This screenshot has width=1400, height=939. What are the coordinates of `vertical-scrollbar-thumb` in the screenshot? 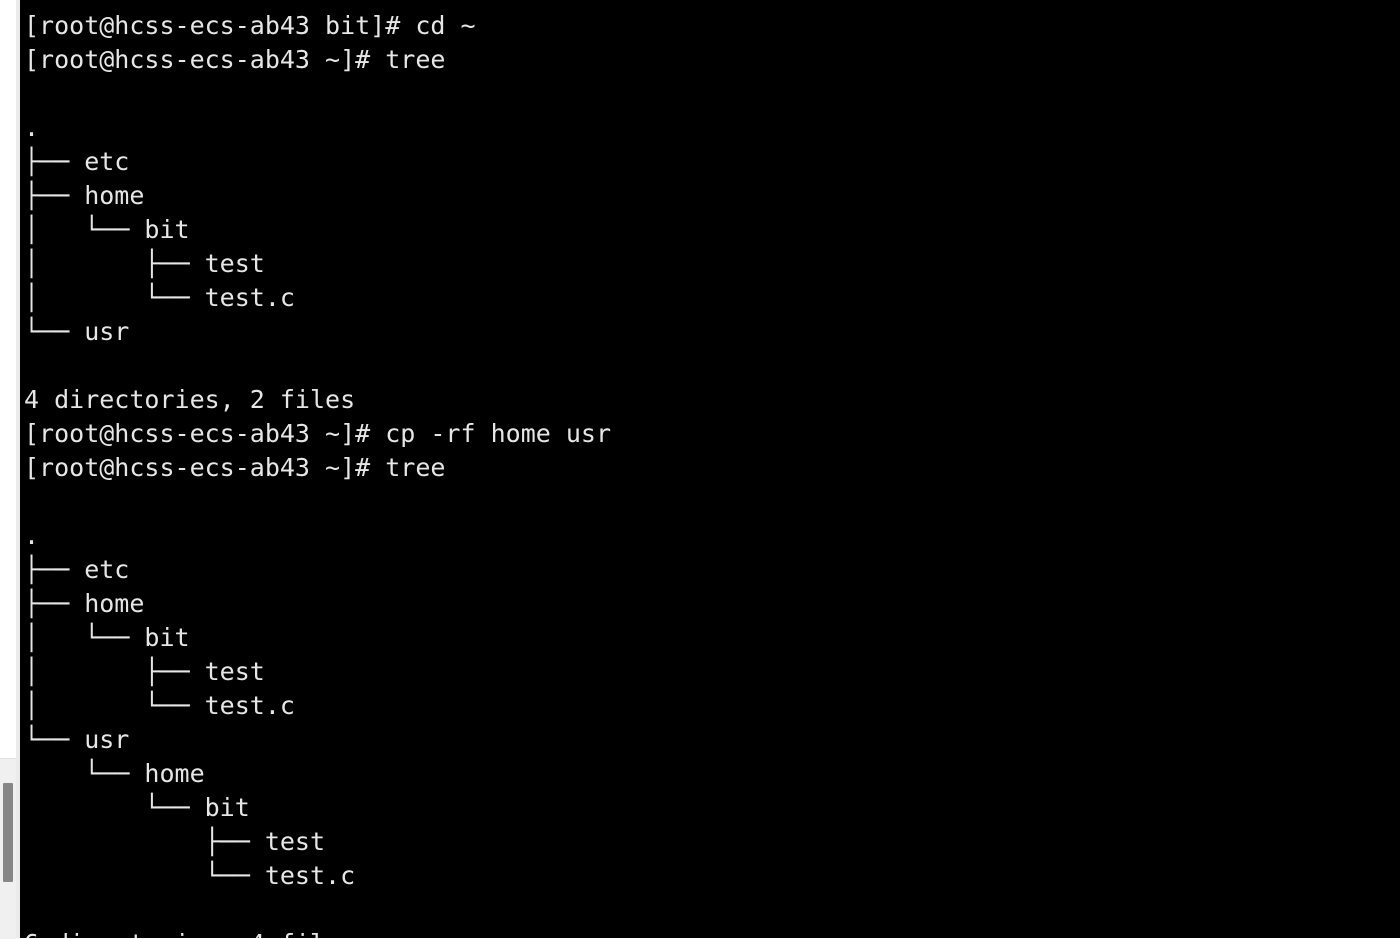 It's located at (8, 832).